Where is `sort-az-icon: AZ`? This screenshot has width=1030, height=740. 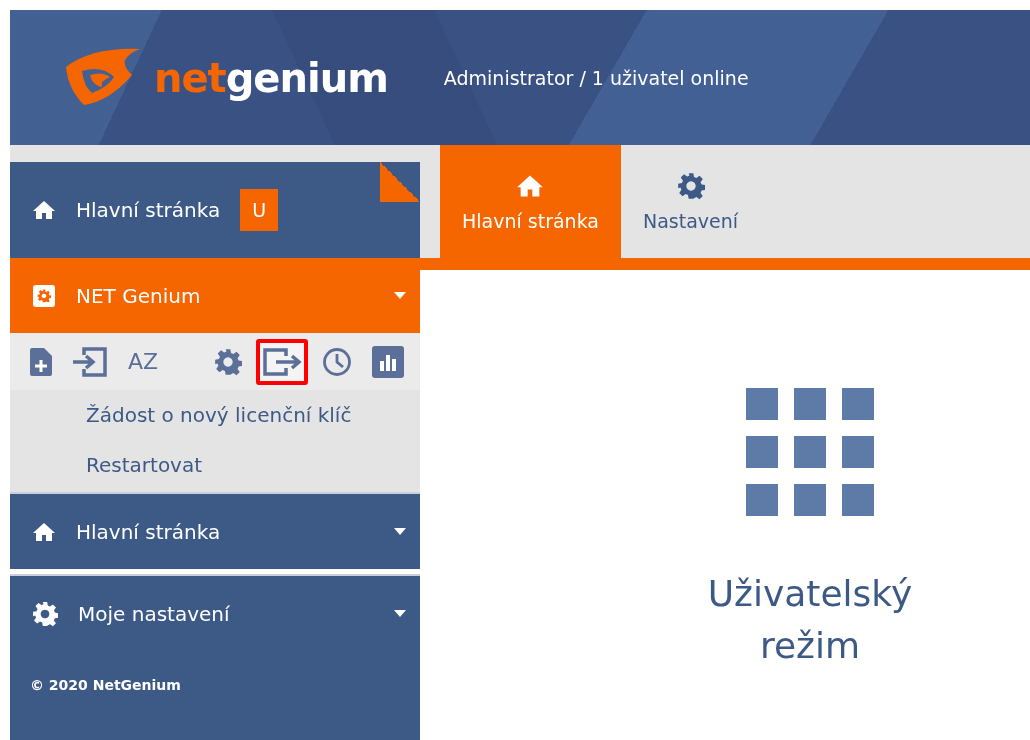 sort-az-icon: AZ is located at coordinates (143, 361).